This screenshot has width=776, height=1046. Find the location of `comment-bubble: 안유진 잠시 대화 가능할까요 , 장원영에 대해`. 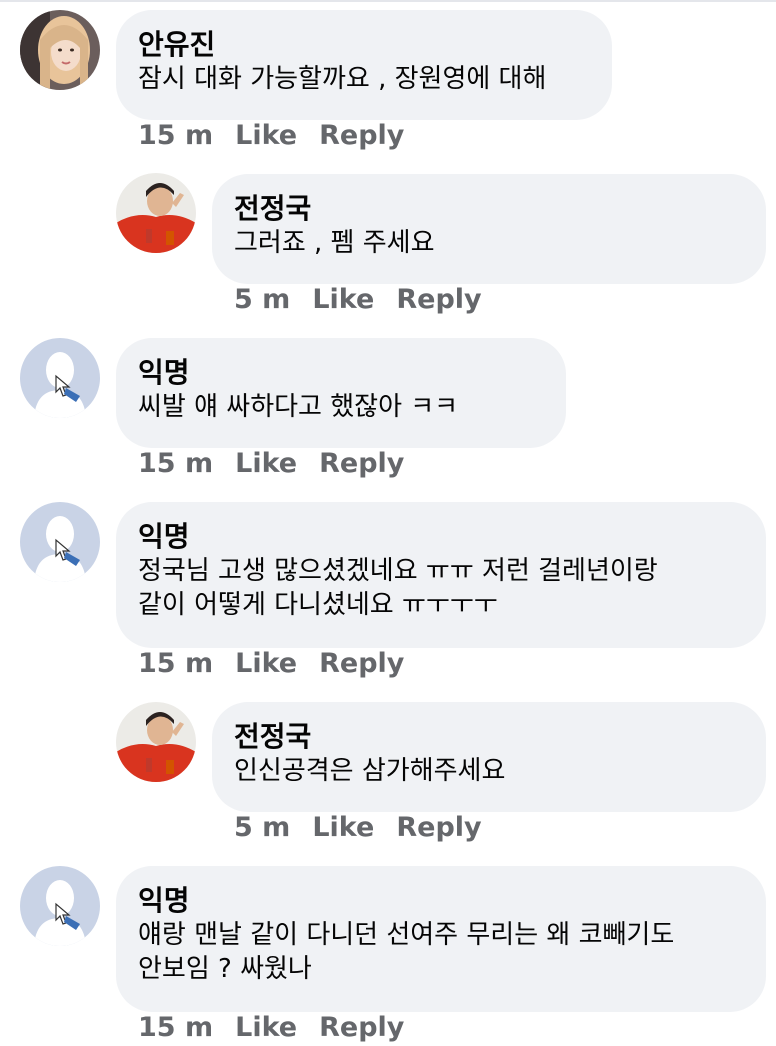

comment-bubble: 안유진 잠시 대화 가능할까요 , 장원영에 대해 is located at coordinates (364, 65).